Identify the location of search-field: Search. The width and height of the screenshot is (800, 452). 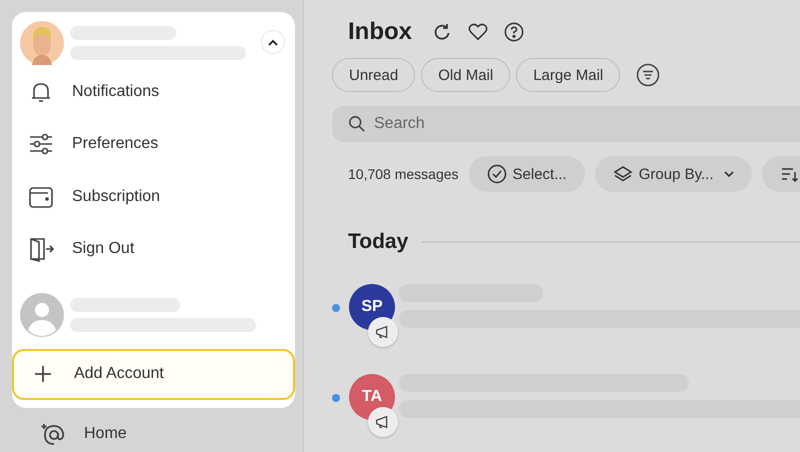
(566, 124).